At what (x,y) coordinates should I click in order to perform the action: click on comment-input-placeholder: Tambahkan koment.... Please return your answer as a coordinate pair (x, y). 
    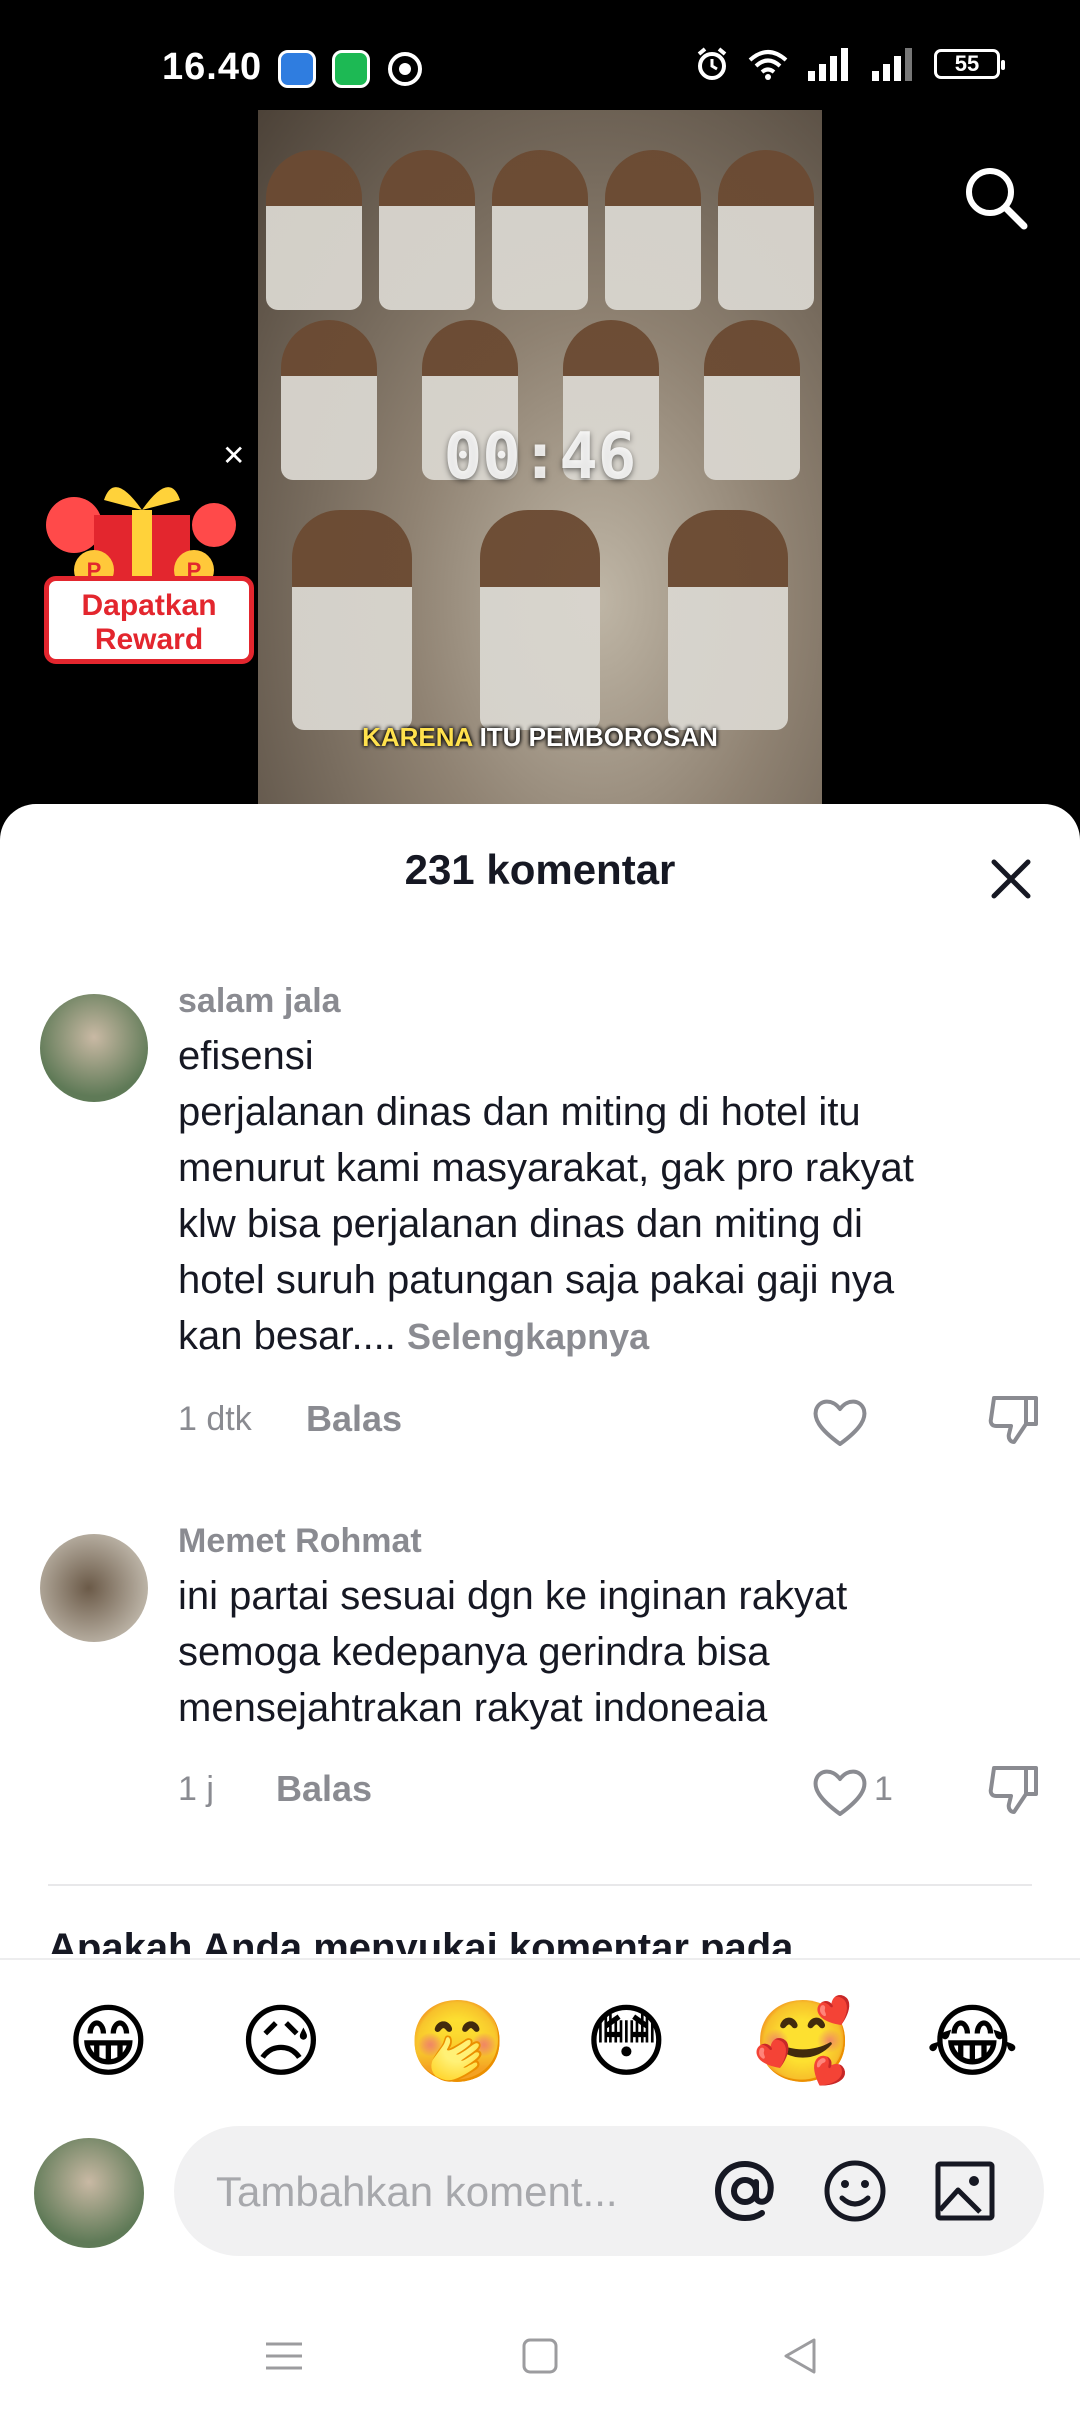
    Looking at the image, I should click on (417, 2191).